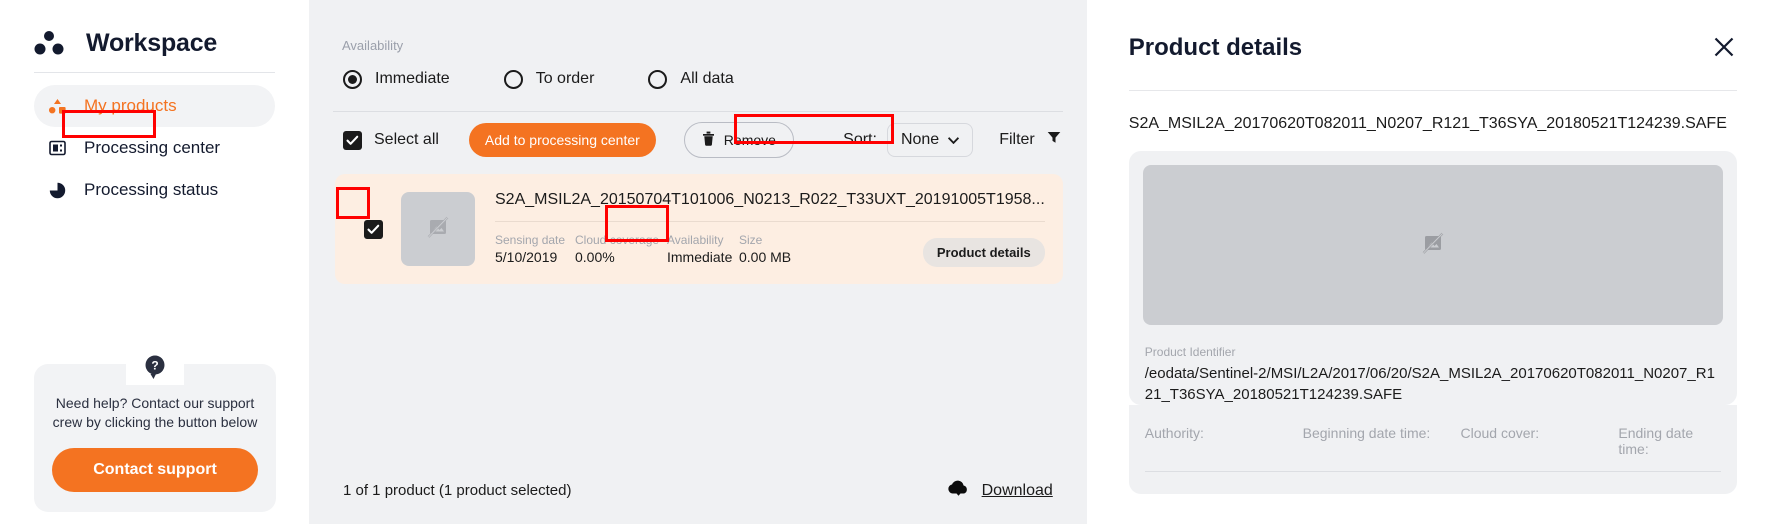 This screenshot has height=524, width=1776. What do you see at coordinates (57, 148) in the screenshot?
I see `server-icon` at bounding box center [57, 148].